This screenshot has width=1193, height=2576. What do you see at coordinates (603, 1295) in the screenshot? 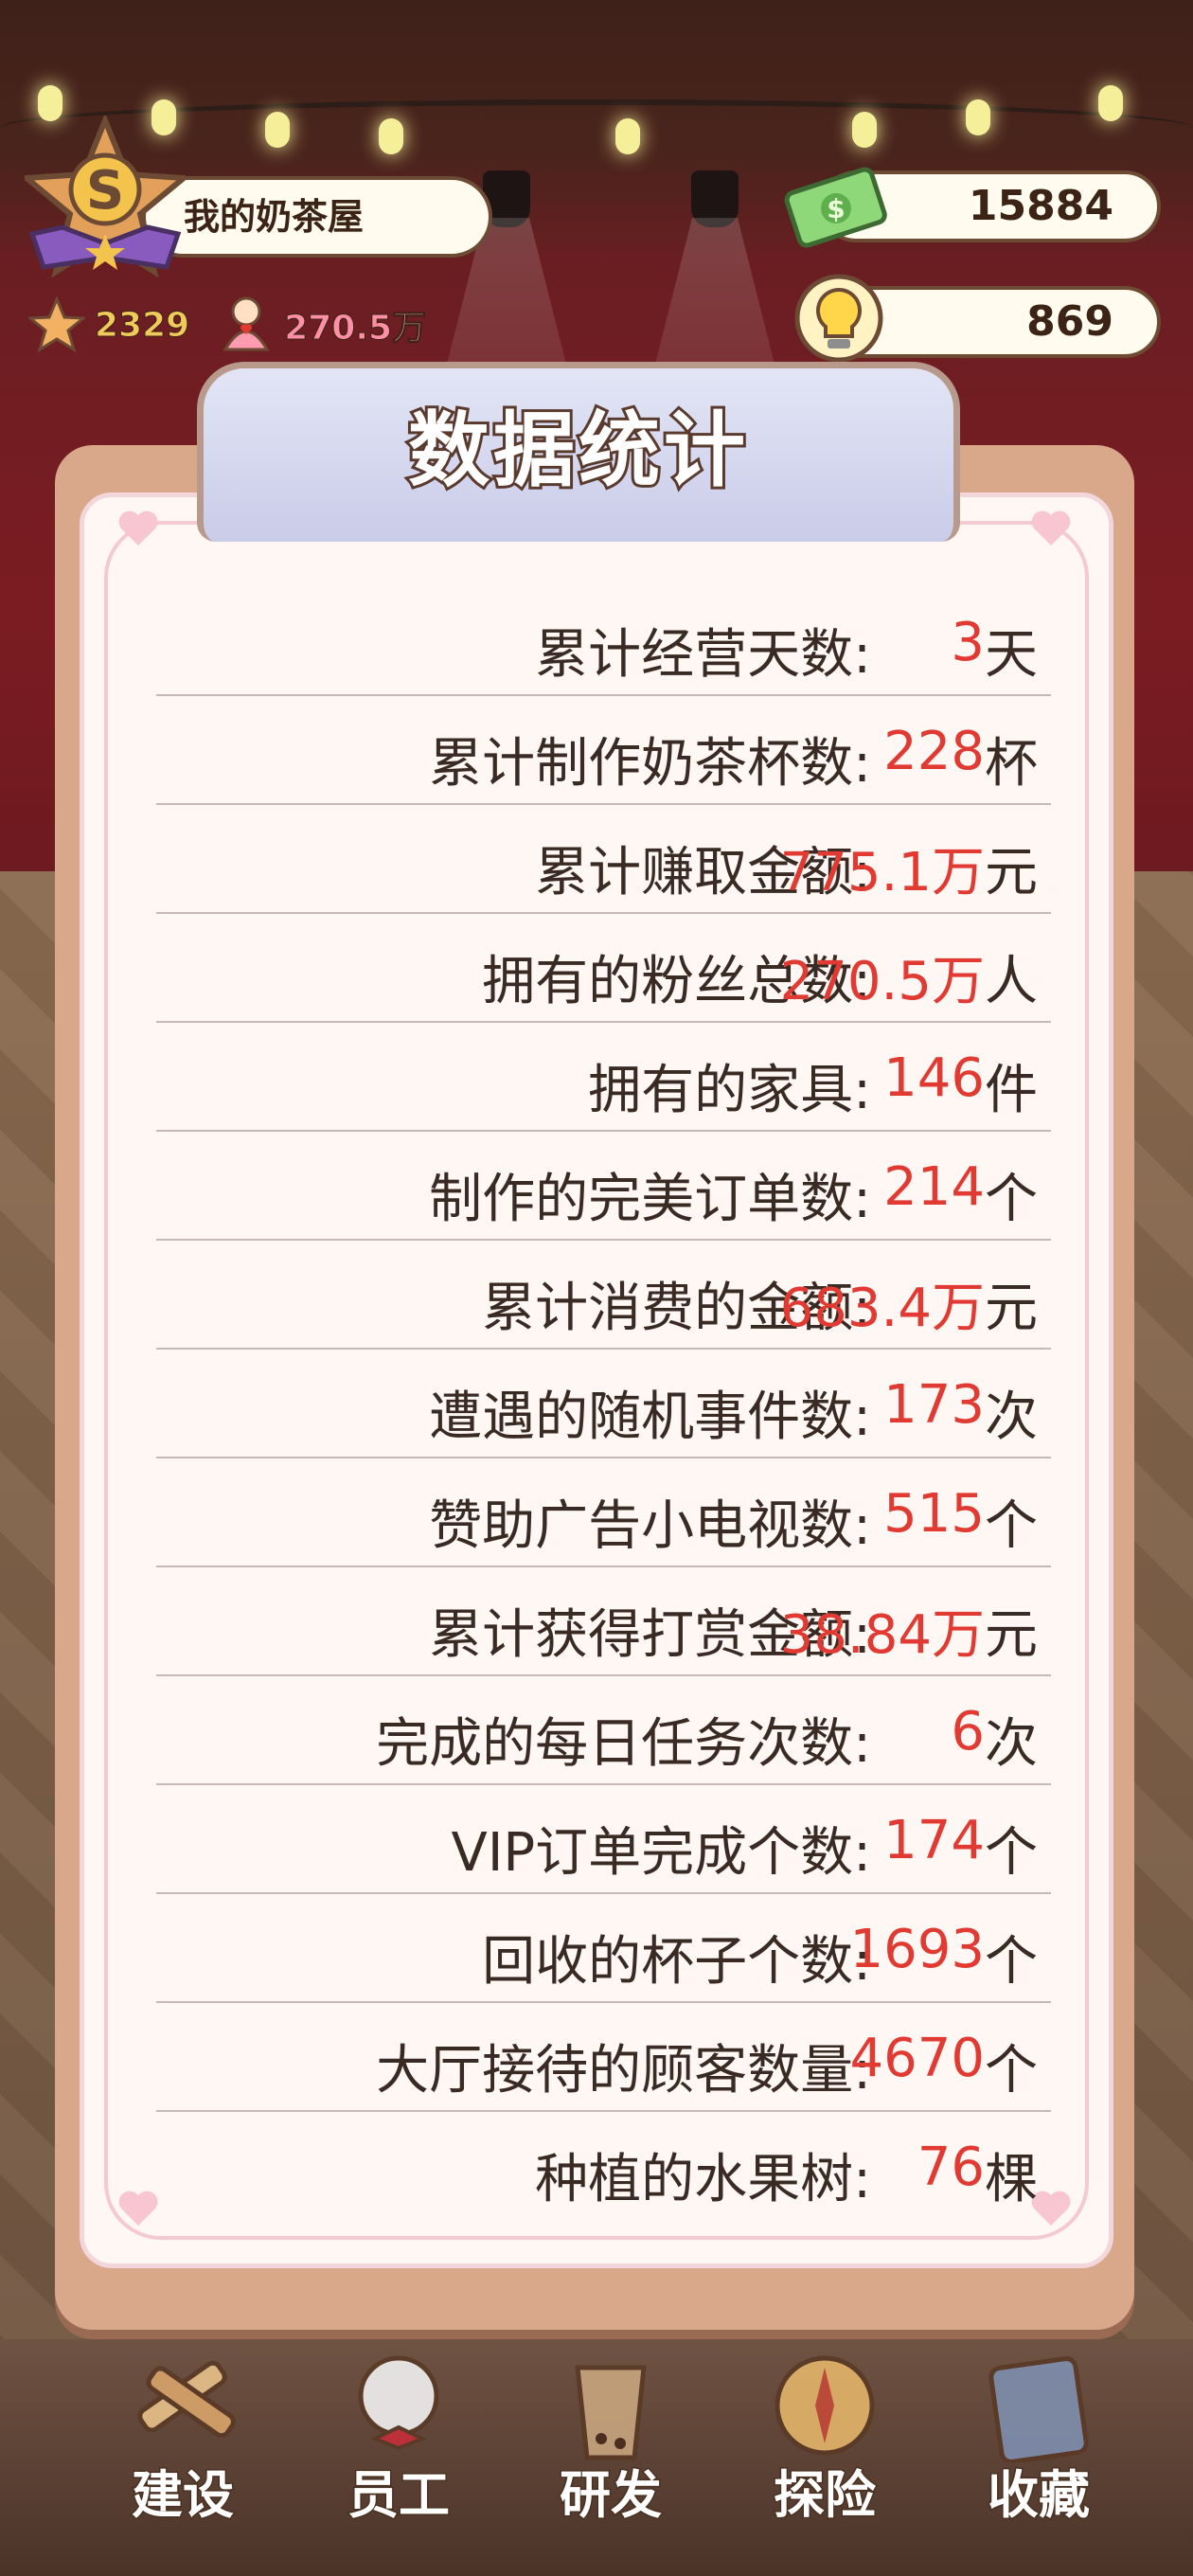
I see `stat-row-spent: 累计消费的金额: 683.4万 元` at bounding box center [603, 1295].